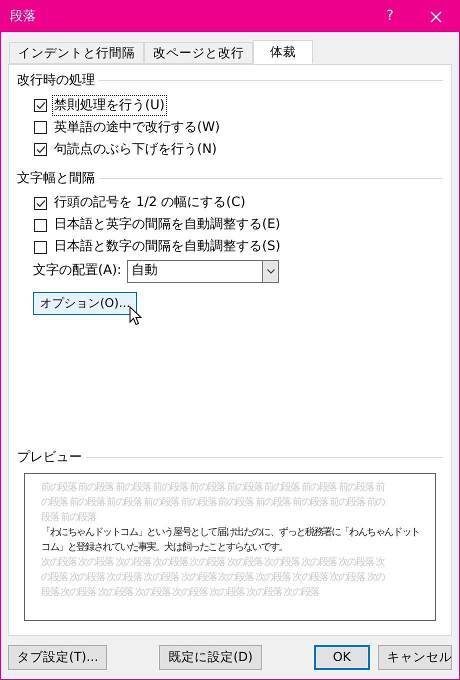 Image resolution: width=460 pixels, height=680 pixels. I want to click on dialog-button: キャンセル, so click(415, 657).